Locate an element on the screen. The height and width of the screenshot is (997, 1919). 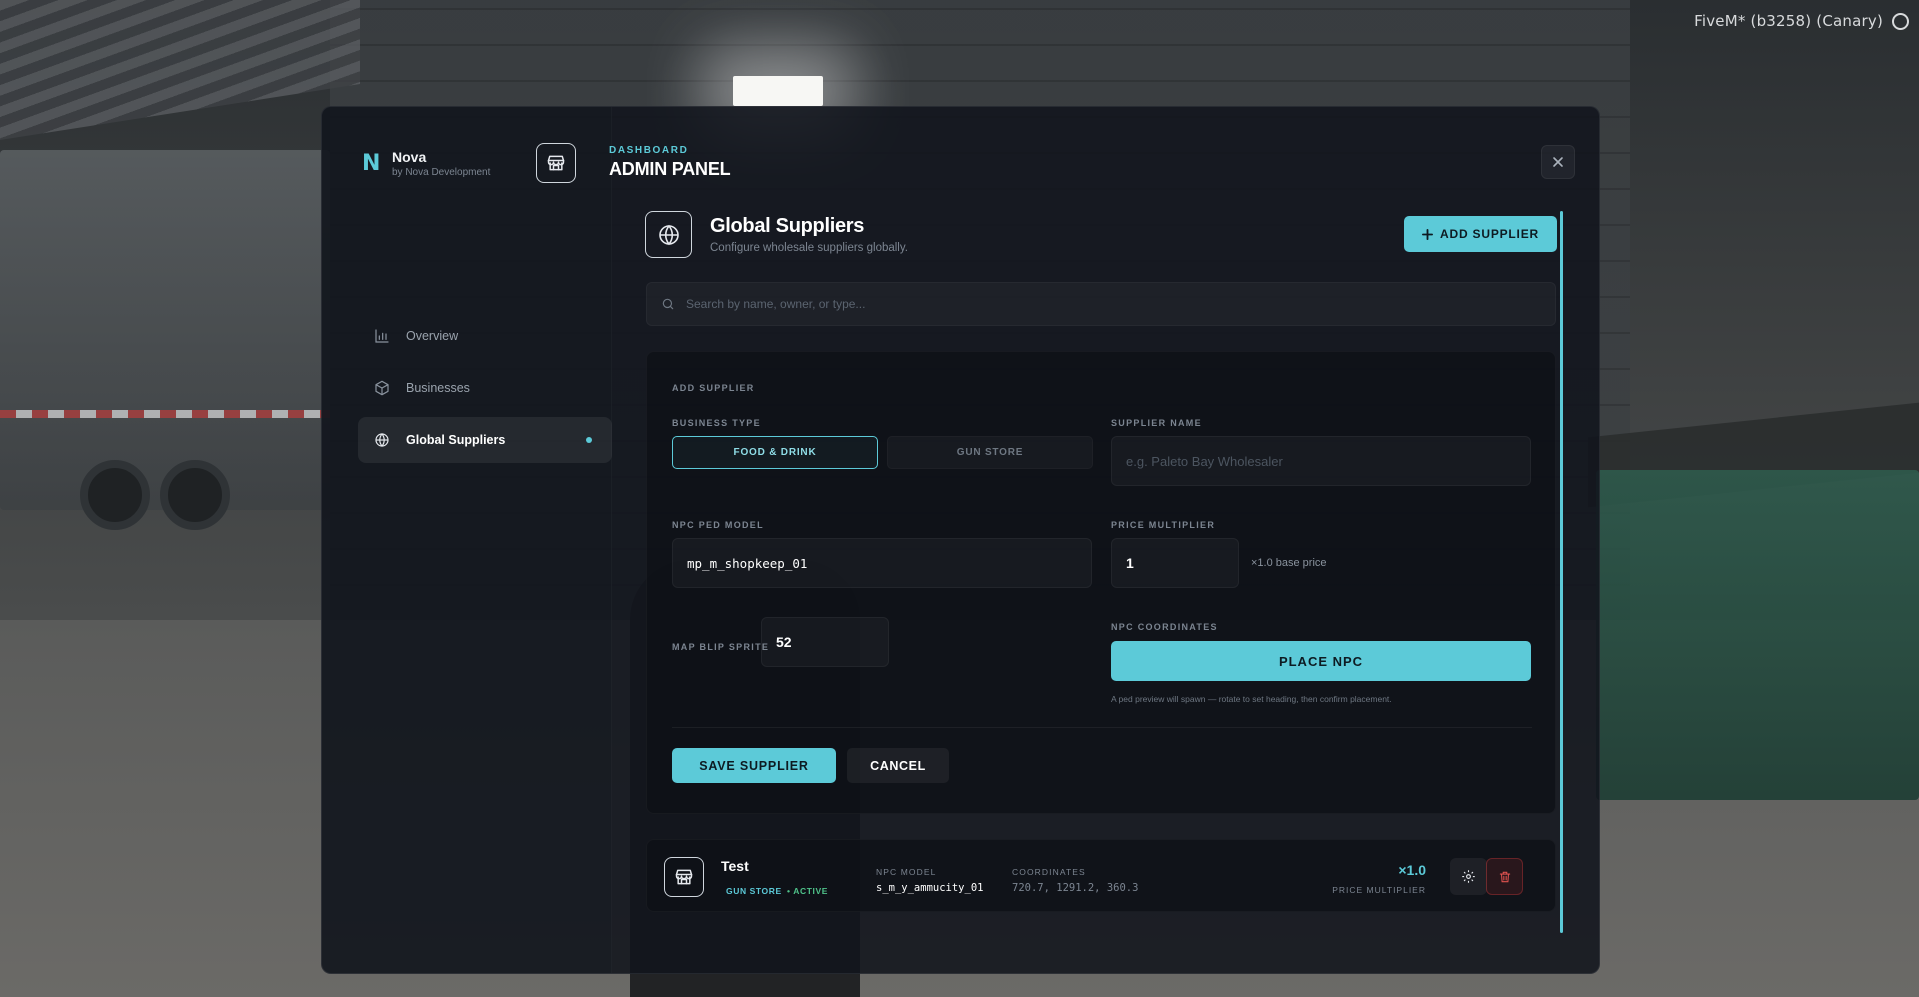
scrollbar is located at coordinates (1561, 572).